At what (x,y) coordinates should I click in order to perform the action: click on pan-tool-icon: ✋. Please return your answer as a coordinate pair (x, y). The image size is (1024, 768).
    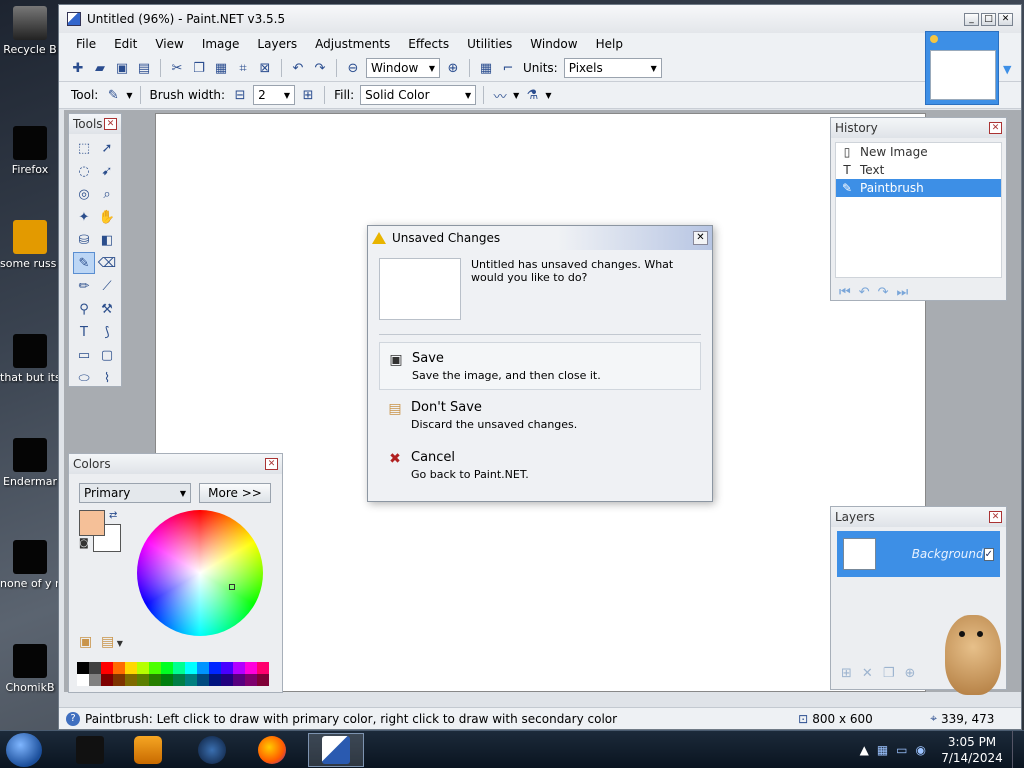
    Looking at the image, I should click on (107, 217).